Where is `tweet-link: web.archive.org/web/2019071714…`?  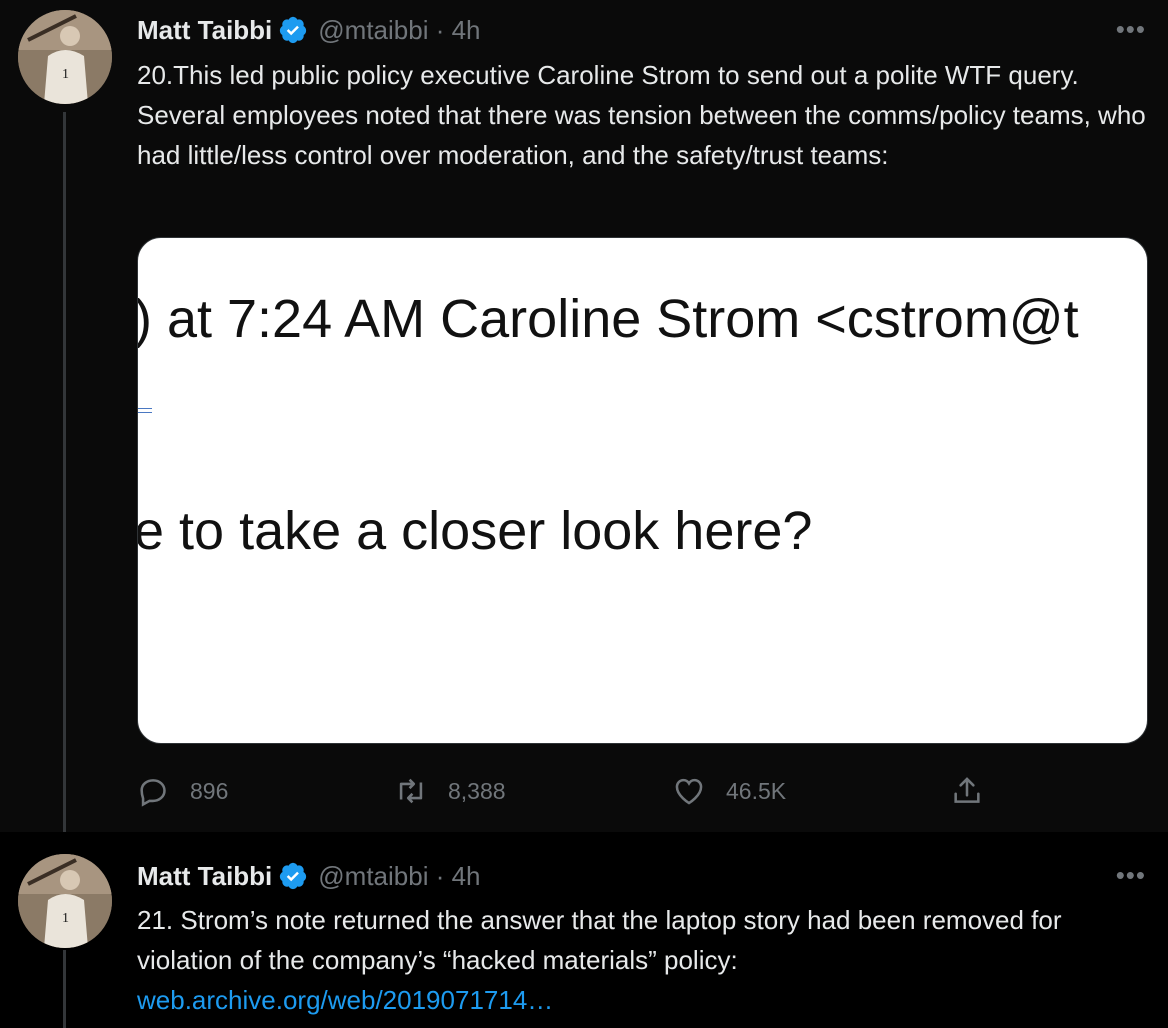 tweet-link: web.archive.org/web/2019071714… is located at coordinates (345, 1000).